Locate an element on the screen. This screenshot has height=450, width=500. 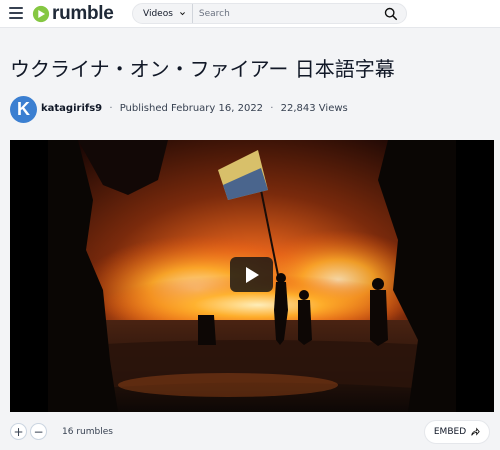
category-label: Videos is located at coordinates (158, 13).